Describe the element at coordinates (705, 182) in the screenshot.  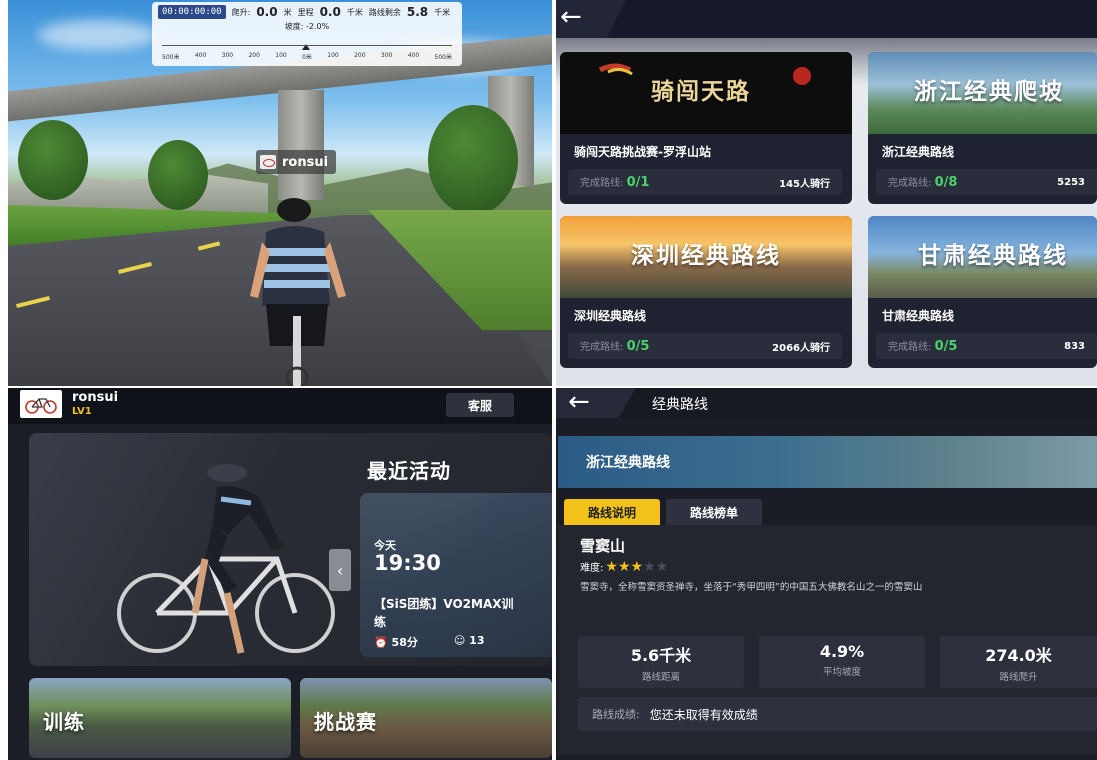
I see `route-stats: 完成路线: 0/1 145人骑行` at that location.